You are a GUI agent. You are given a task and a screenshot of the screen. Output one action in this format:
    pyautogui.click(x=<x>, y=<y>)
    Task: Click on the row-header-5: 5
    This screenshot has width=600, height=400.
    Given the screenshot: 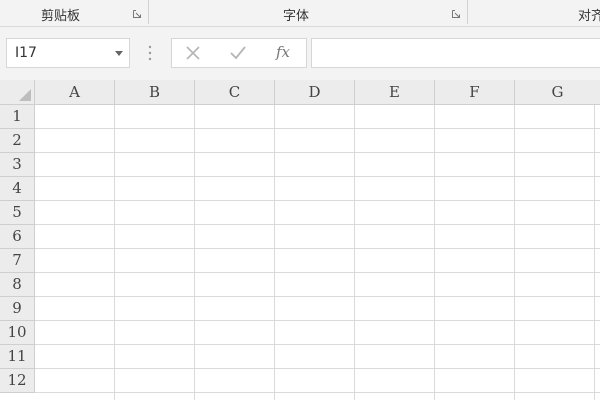 What is the action you would take?
    pyautogui.click(x=17, y=213)
    